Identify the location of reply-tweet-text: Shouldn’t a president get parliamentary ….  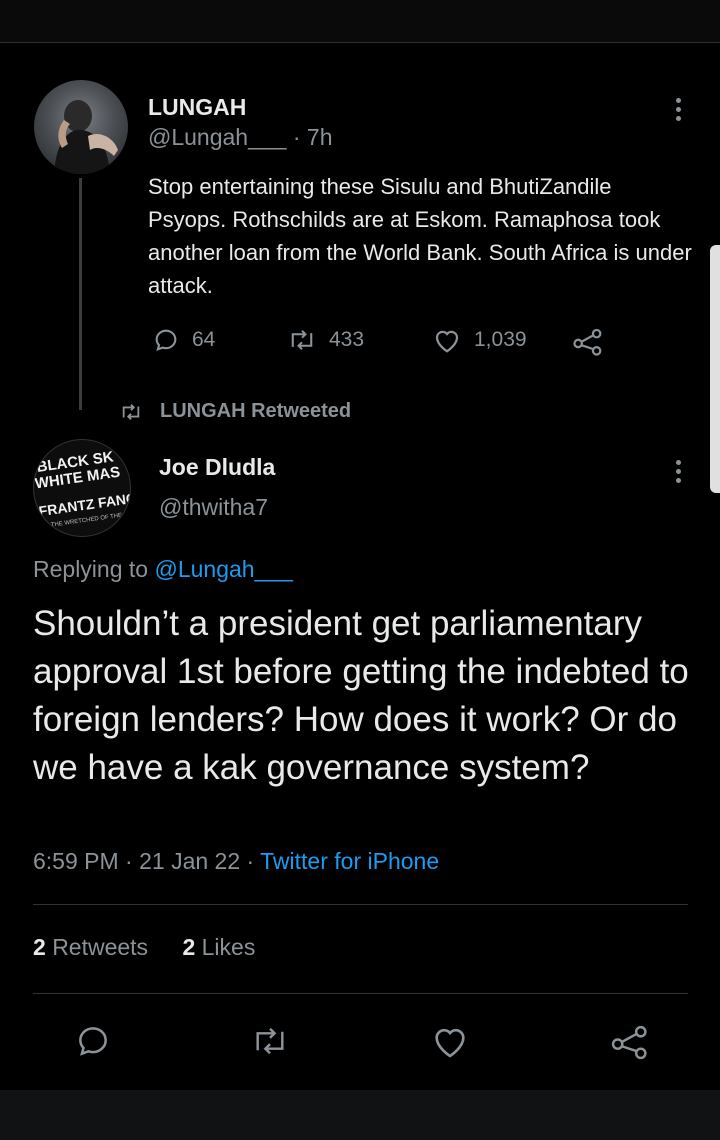
(361, 695).